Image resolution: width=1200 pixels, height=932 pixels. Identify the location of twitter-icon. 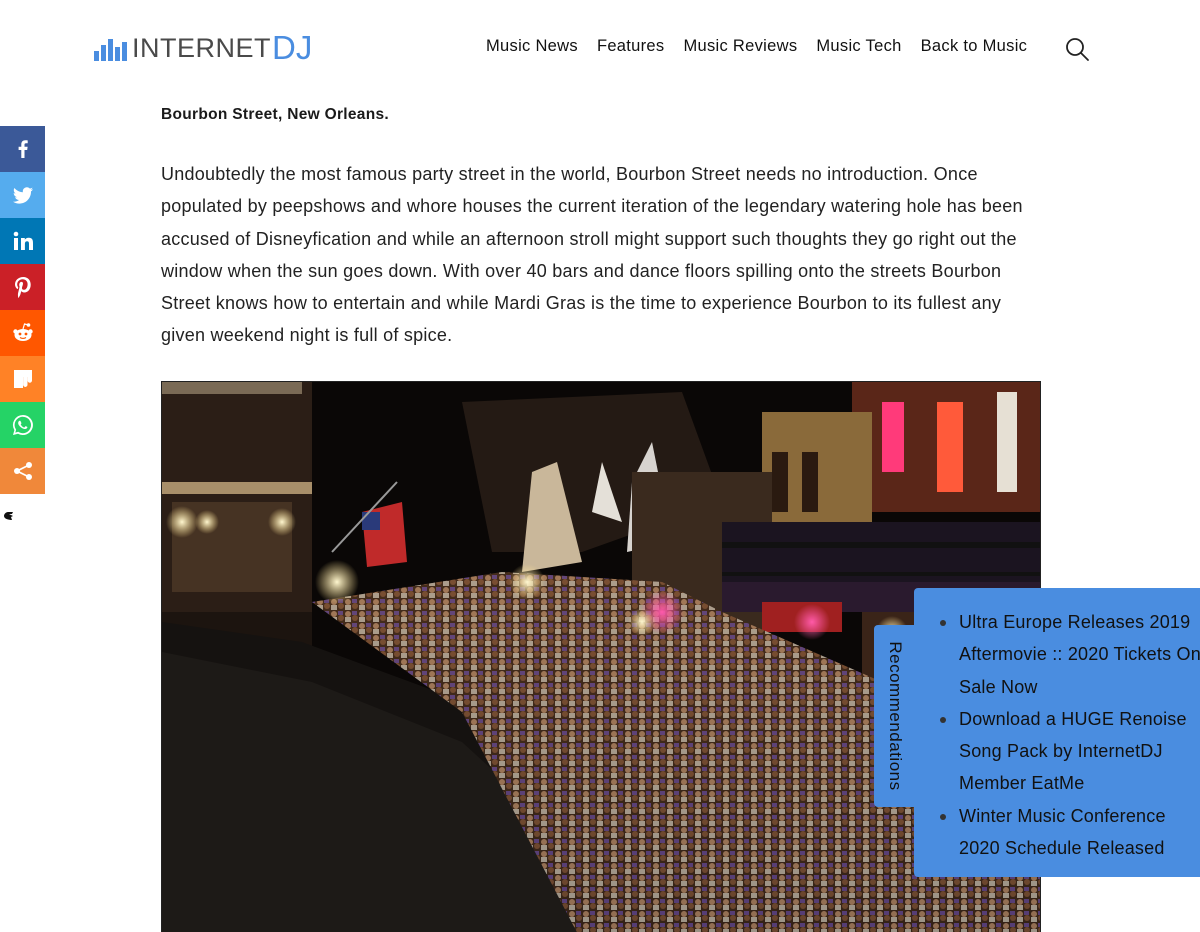
(22, 195).